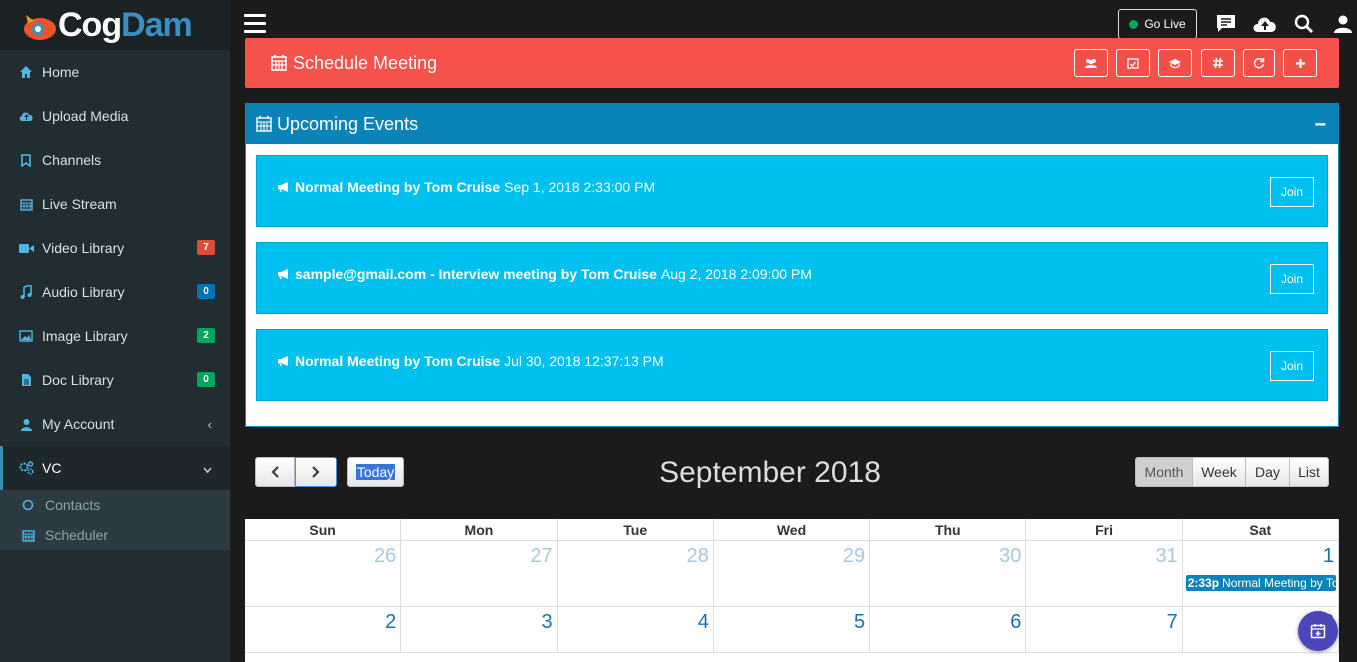 The height and width of the screenshot is (662, 1357). I want to click on webinar-button, so click(1175, 63).